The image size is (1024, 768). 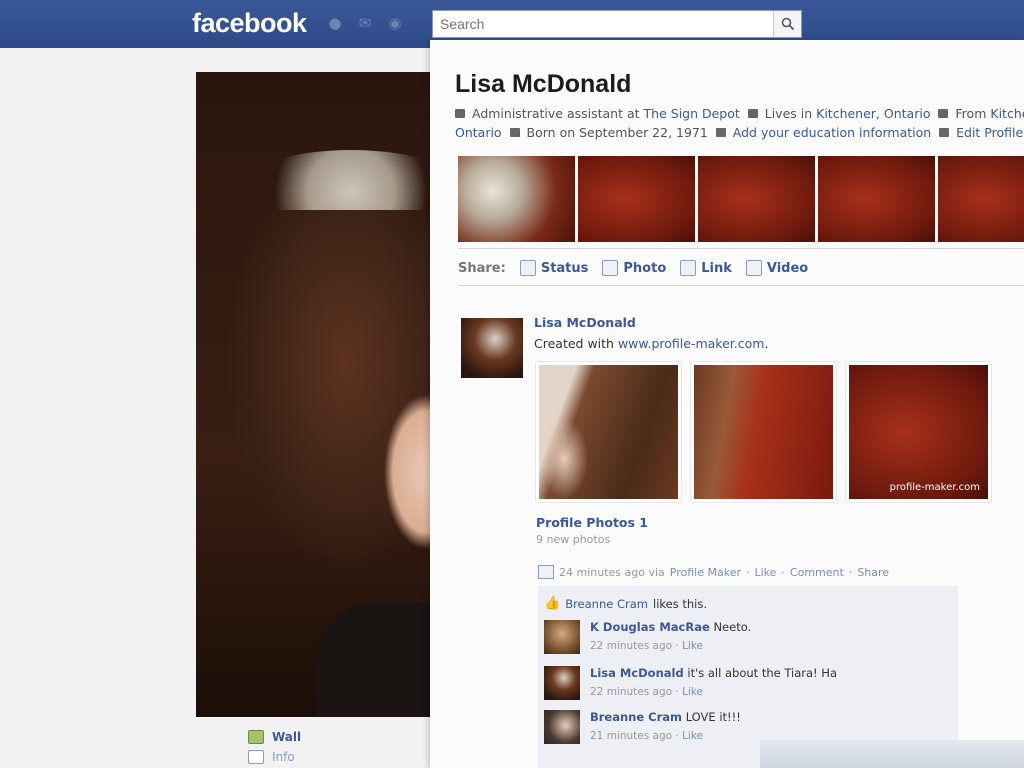 I want to click on post-text-link: www.profile-maker.com, so click(x=691, y=343).